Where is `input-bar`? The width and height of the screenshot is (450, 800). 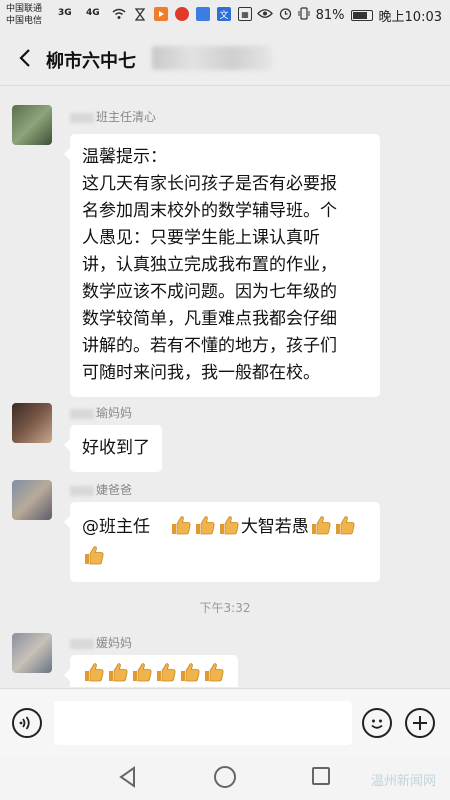
input-bar is located at coordinates (225, 722).